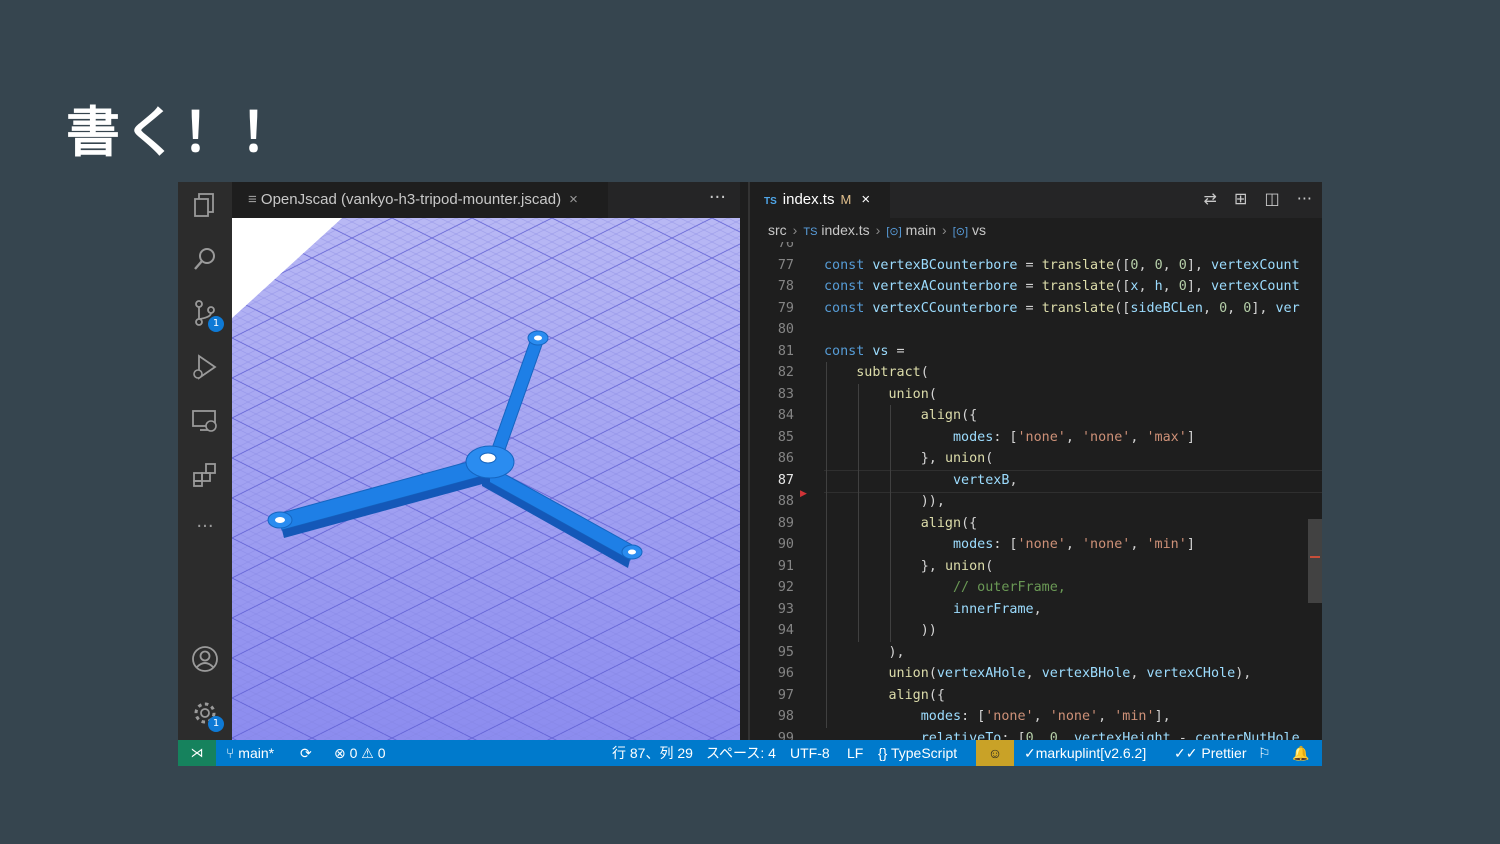 The height and width of the screenshot is (844, 1500). I want to click on code-line: 80, so click(1036, 330).